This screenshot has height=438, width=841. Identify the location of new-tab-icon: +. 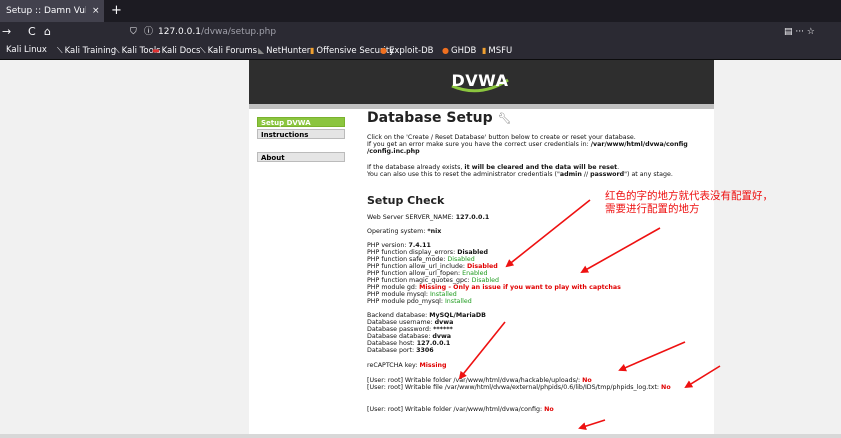
(116, 11).